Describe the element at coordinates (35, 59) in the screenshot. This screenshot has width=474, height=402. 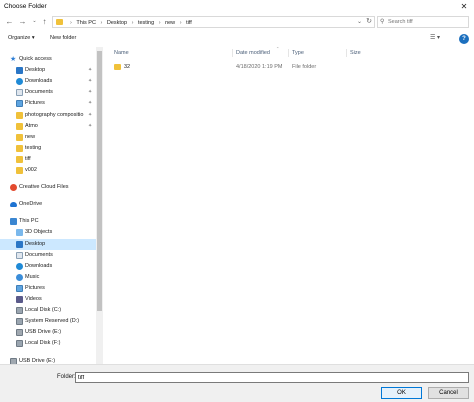
I see `sidebar-item-label: Quick access` at that location.